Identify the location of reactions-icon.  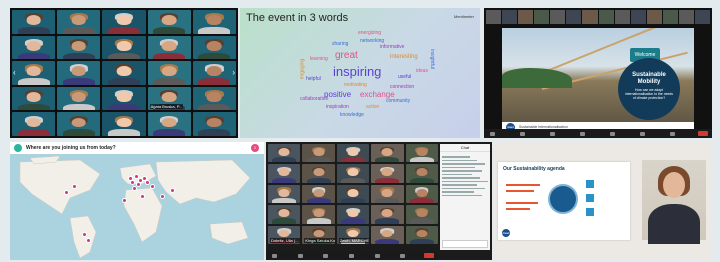
(672, 133).